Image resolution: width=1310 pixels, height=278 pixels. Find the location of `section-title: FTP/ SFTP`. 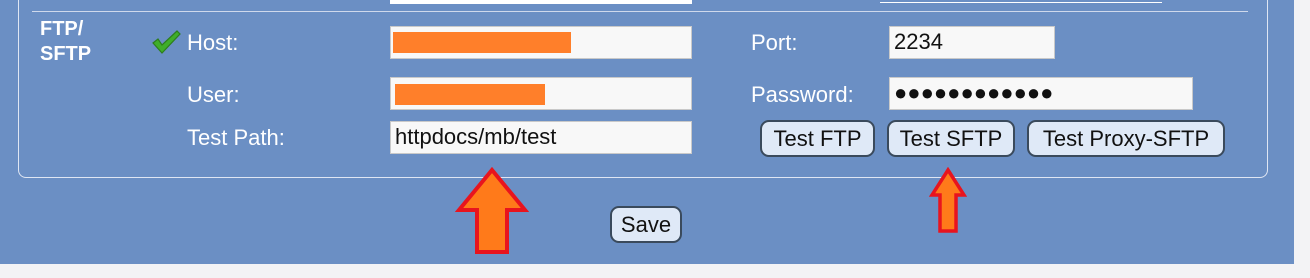

section-title: FTP/ SFTP is located at coordinates (66, 41).